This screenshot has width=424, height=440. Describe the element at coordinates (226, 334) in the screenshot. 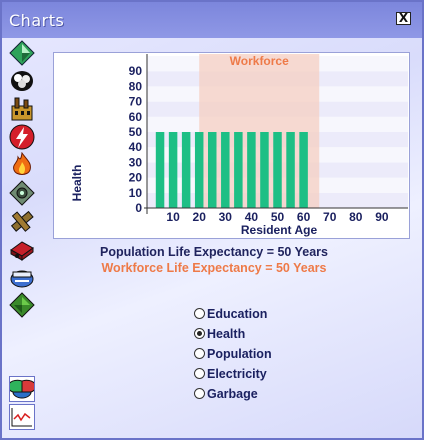

I see `option-label: Health` at that location.